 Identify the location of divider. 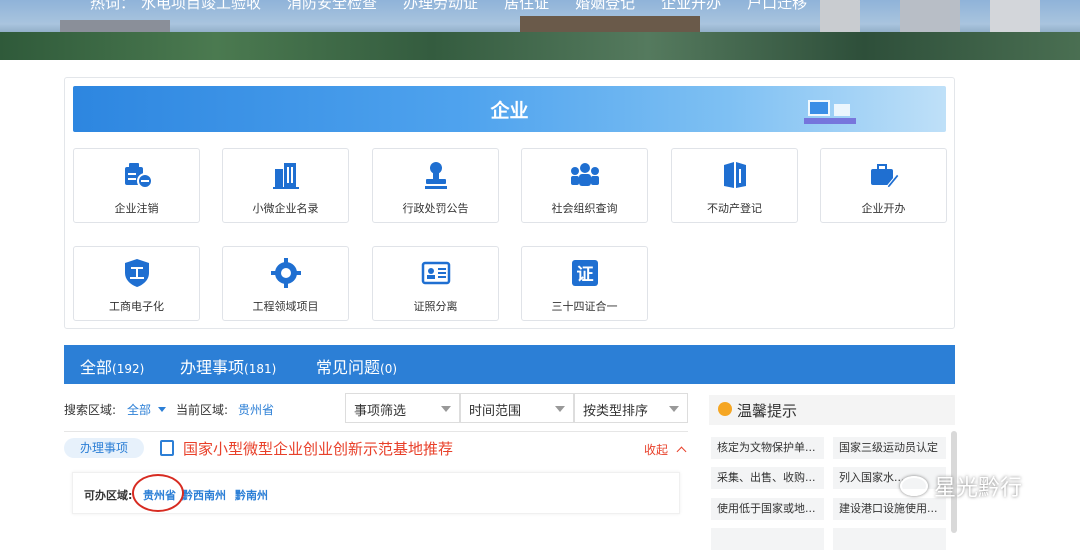
(376, 431).